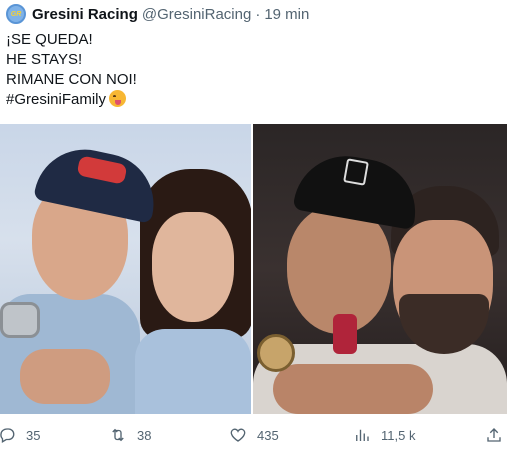  I want to click on tweet-line-hashtag: #GresiniFamily, so click(71, 100).